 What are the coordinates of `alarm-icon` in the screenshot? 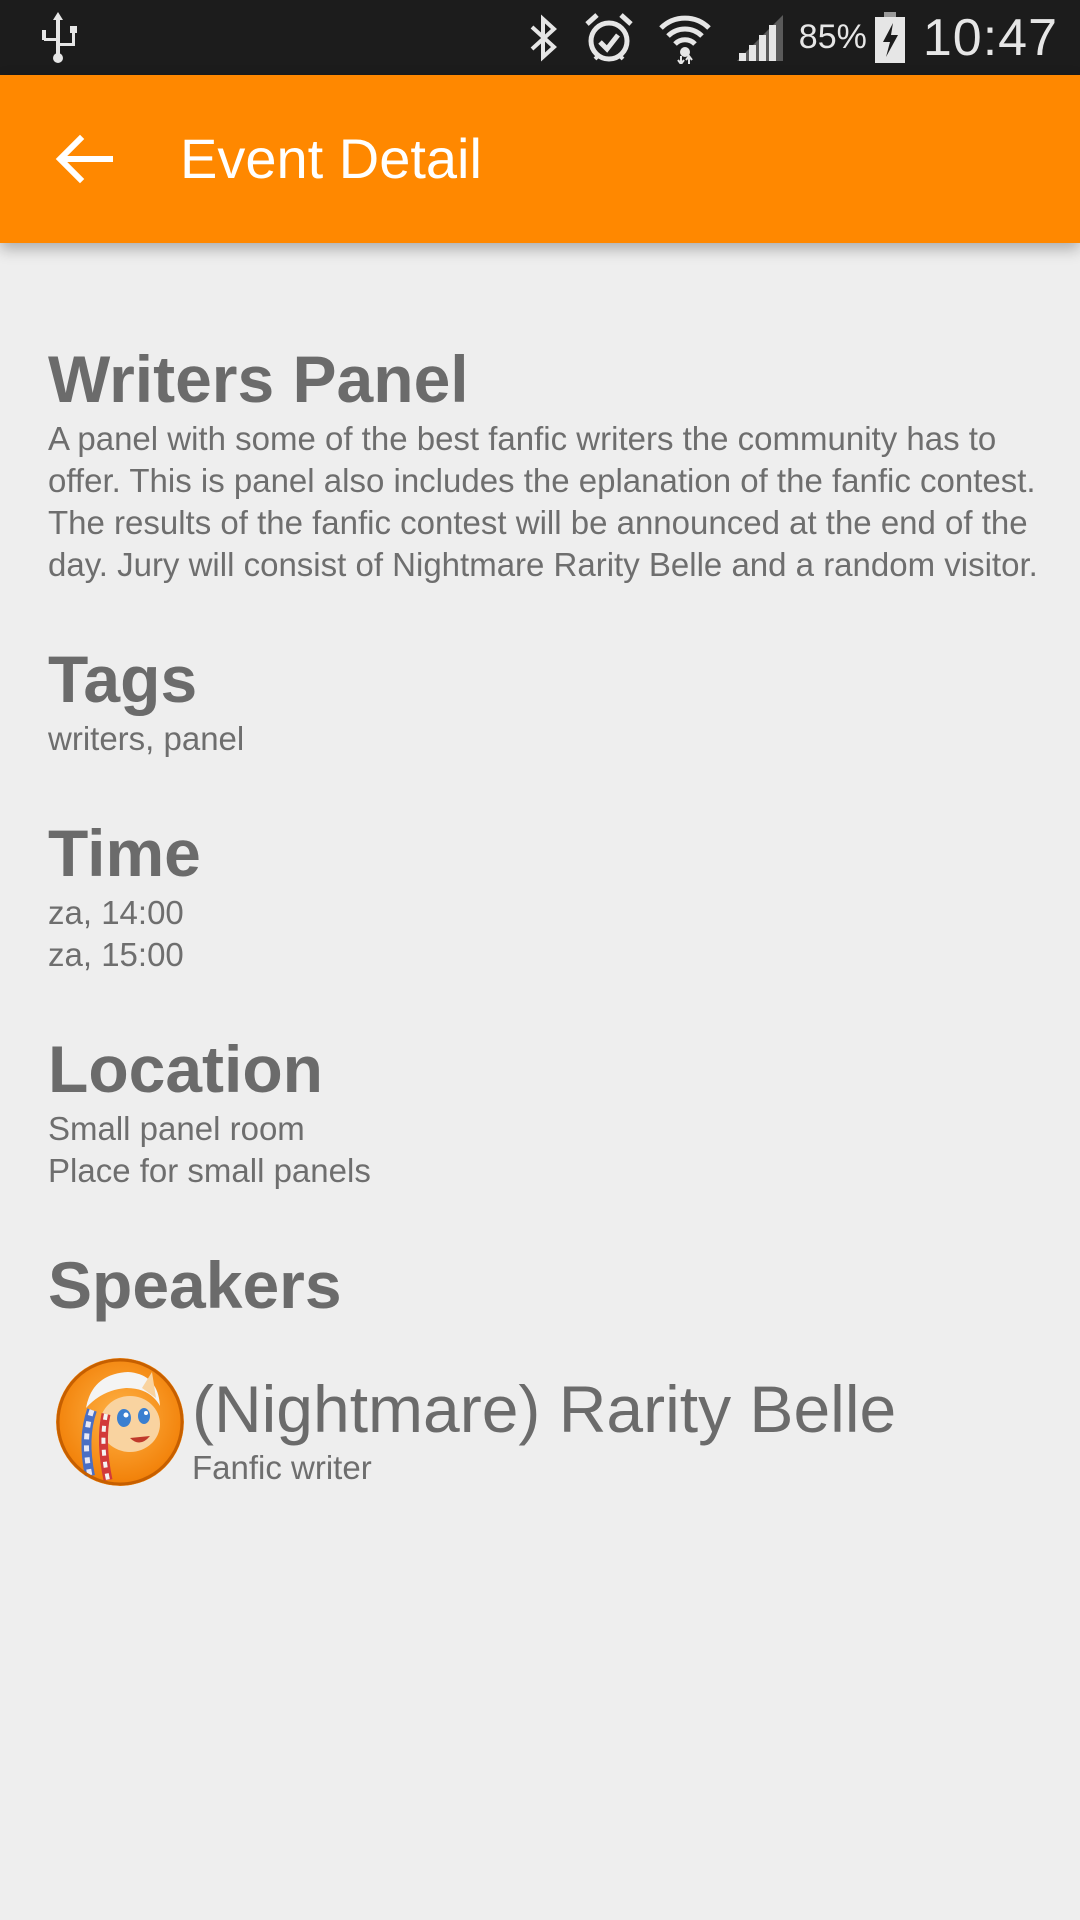 It's located at (609, 36).